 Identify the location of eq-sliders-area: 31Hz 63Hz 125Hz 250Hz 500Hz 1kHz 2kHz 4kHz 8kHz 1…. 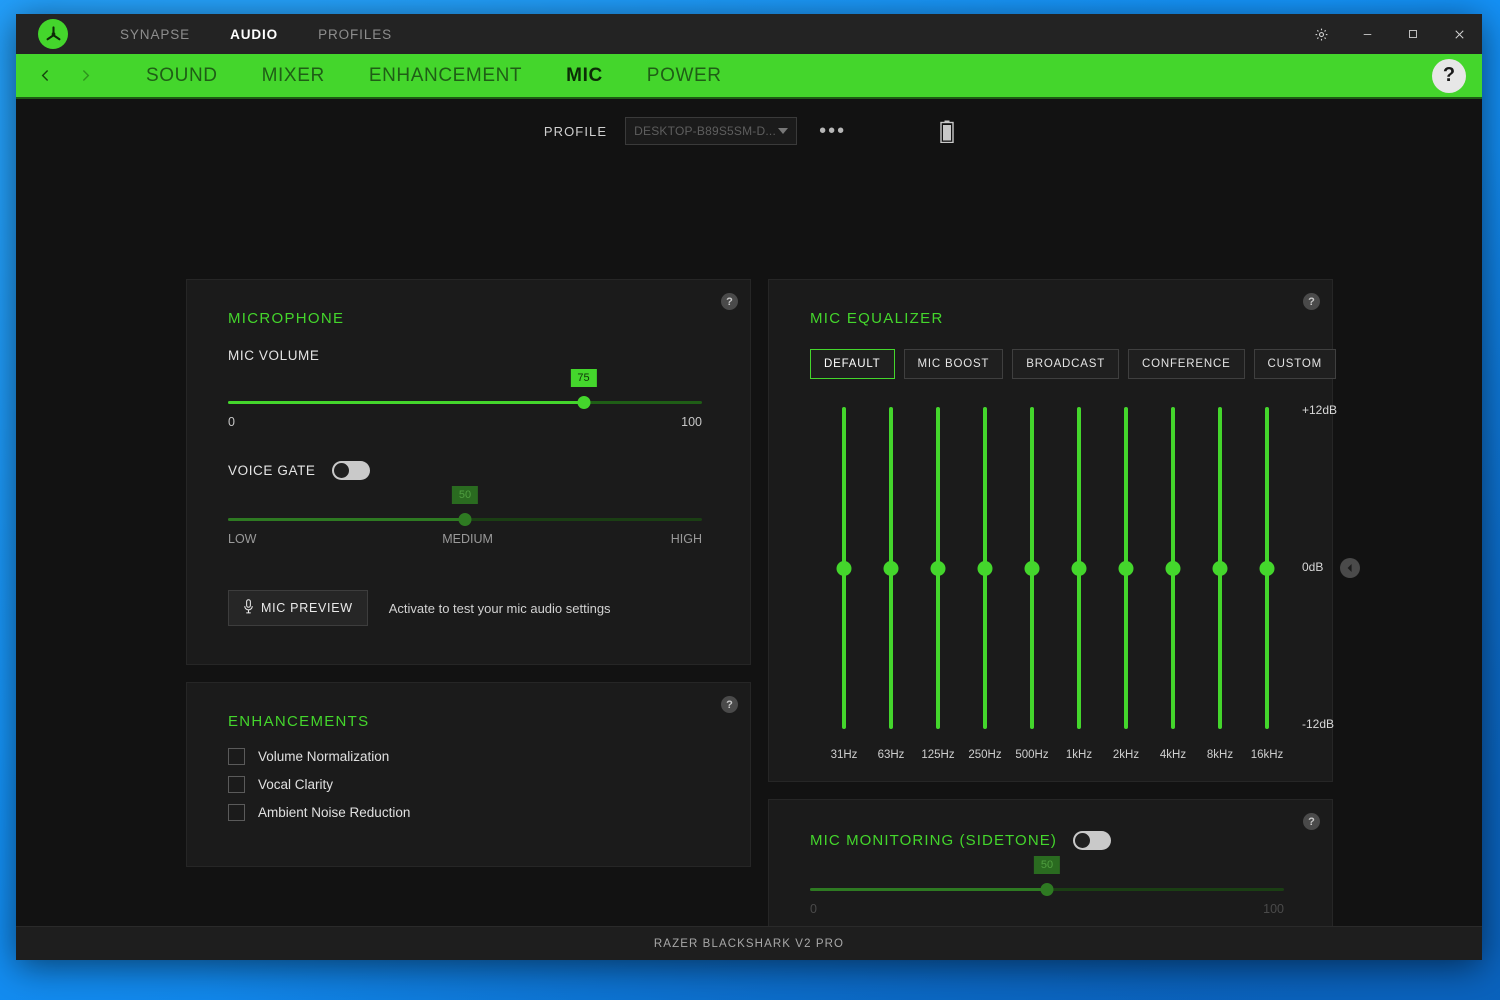
(1085, 591).